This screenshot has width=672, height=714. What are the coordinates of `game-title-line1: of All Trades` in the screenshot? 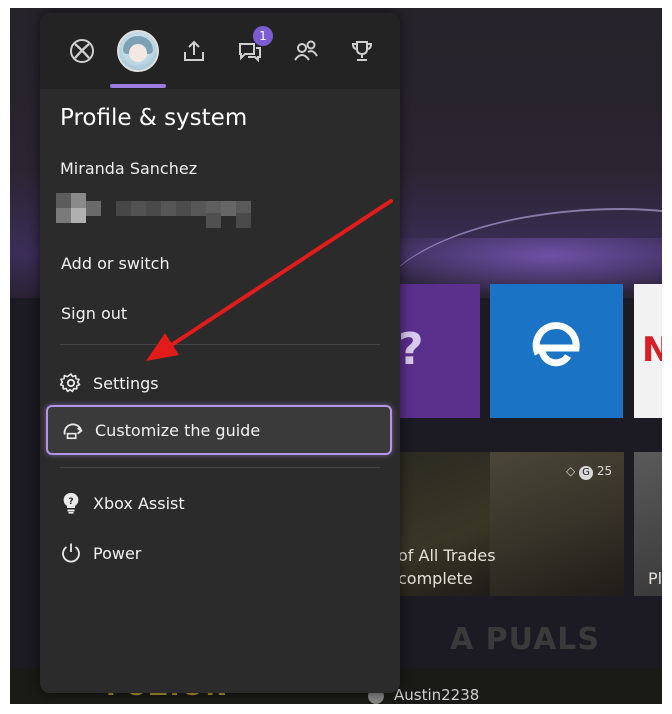 It's located at (447, 555).